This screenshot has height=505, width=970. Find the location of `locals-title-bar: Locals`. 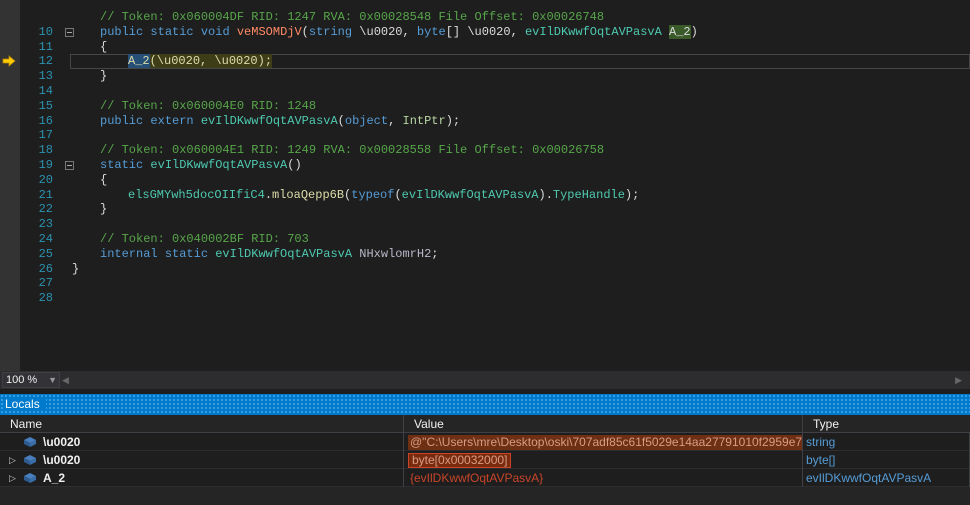

locals-title-bar: Locals is located at coordinates (485, 404).